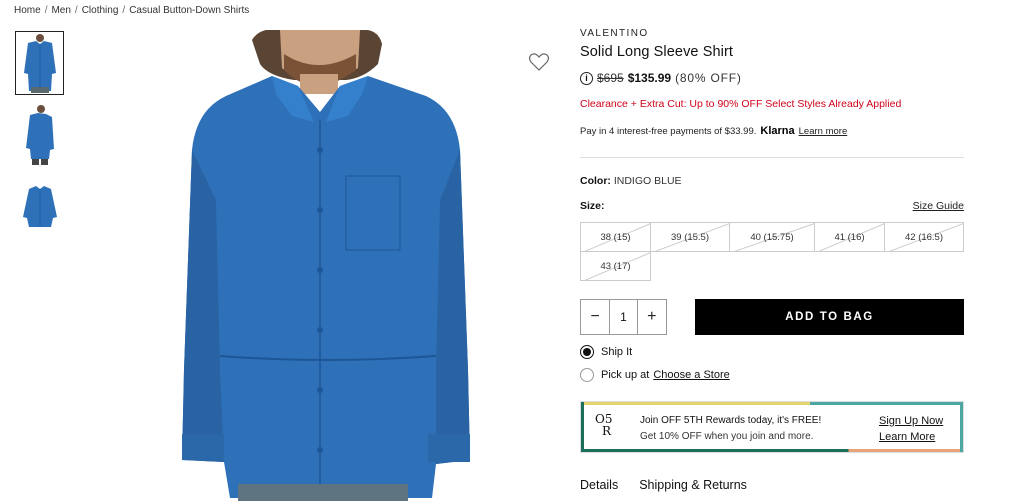  Describe the element at coordinates (649, 78) in the screenshot. I see `sale-price: $135.99` at that location.